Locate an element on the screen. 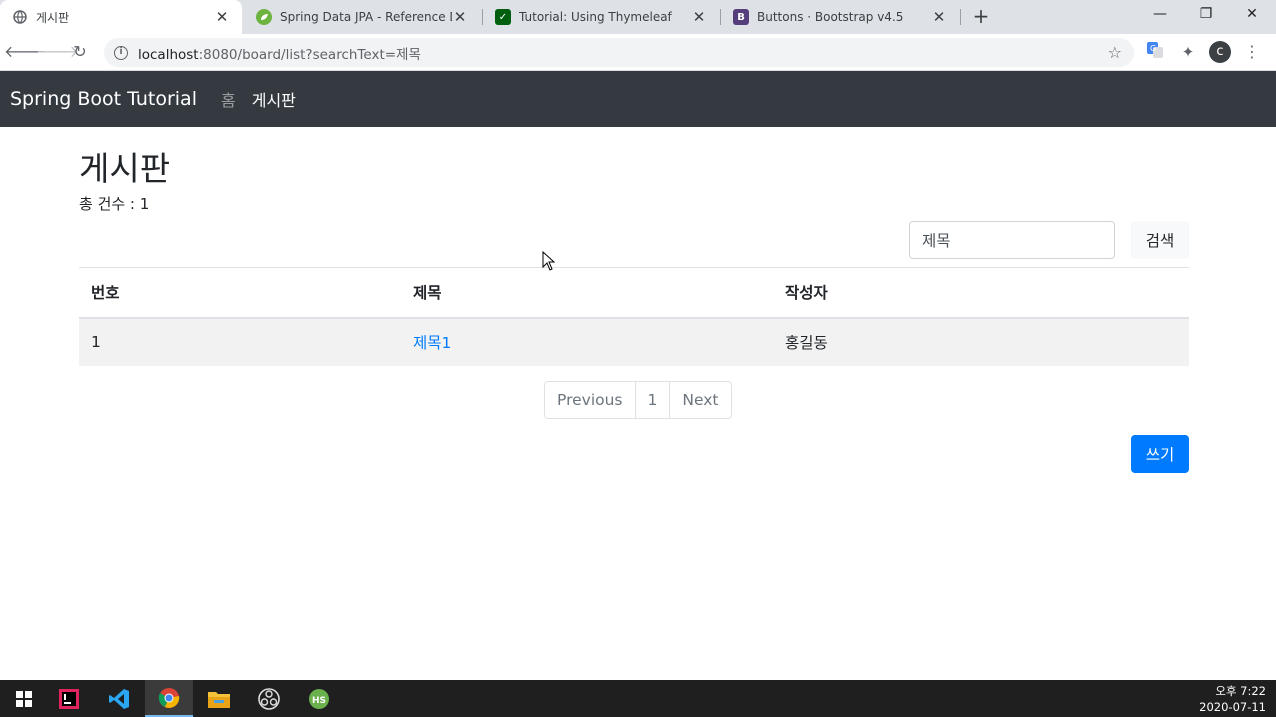  tab-thymeleaf: ✓ Tutorial: Using Thymeleaf ✕ is located at coordinates (601, 17).